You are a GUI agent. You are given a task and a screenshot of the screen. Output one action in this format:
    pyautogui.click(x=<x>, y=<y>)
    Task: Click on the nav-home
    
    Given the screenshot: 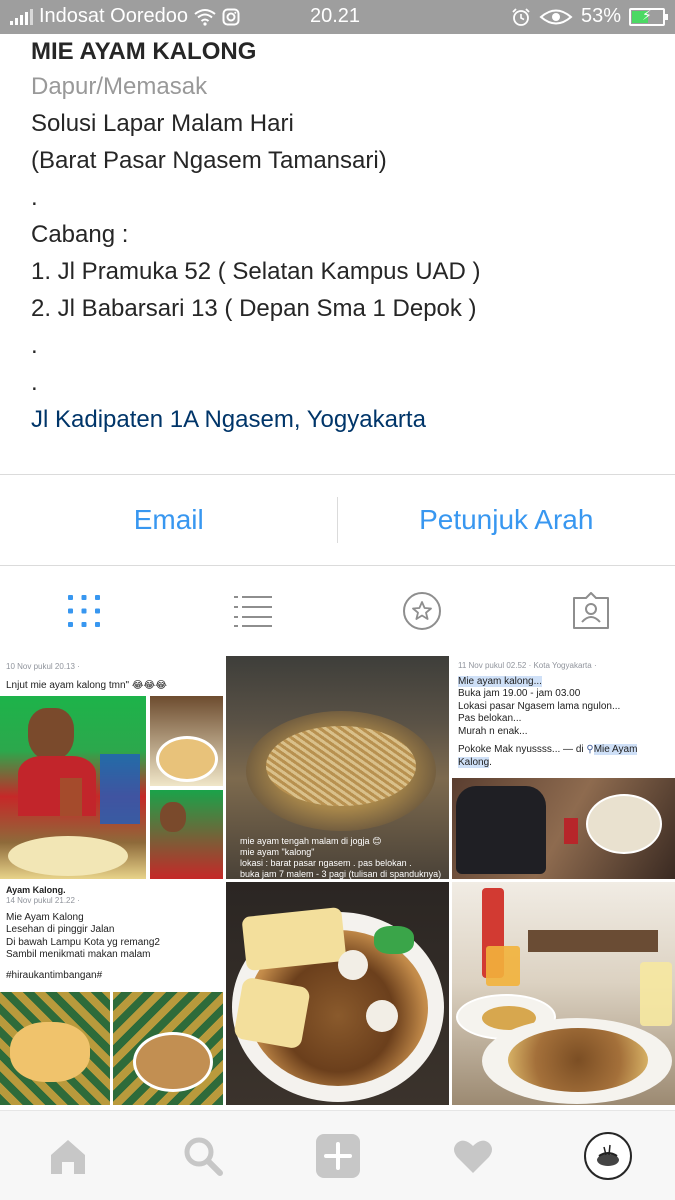 What is the action you would take?
    pyautogui.click(x=67, y=1155)
    